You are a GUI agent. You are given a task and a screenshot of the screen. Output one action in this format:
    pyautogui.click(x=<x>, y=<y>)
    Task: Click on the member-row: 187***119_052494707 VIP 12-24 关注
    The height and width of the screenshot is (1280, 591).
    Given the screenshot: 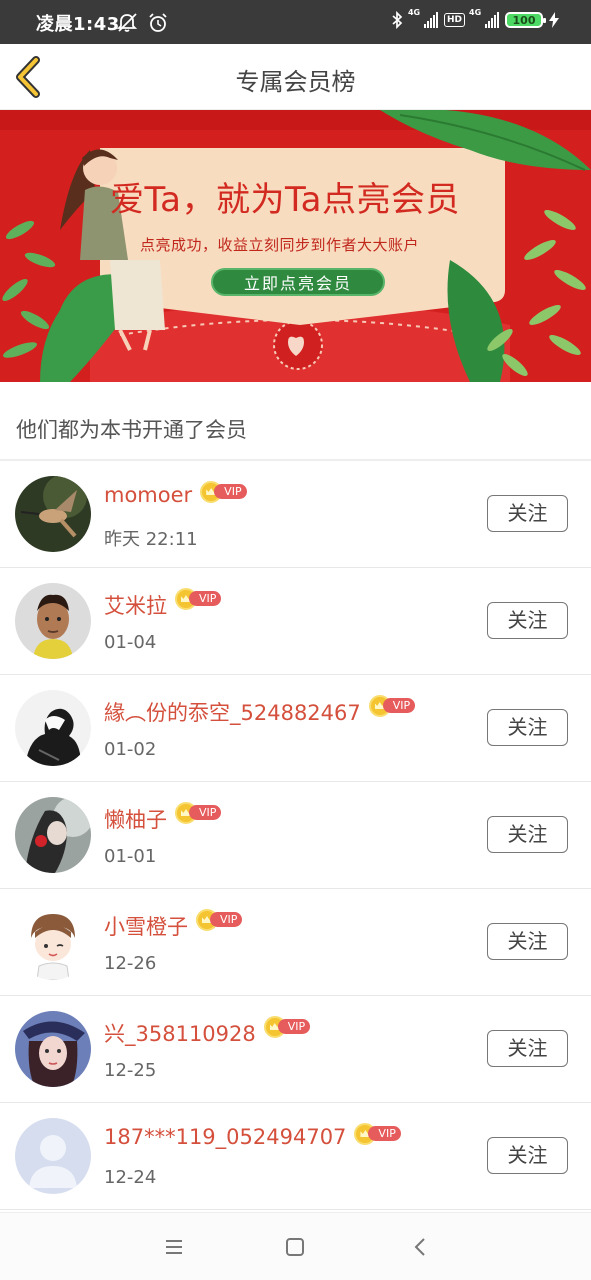 What is the action you would take?
    pyautogui.click(x=295, y=1156)
    